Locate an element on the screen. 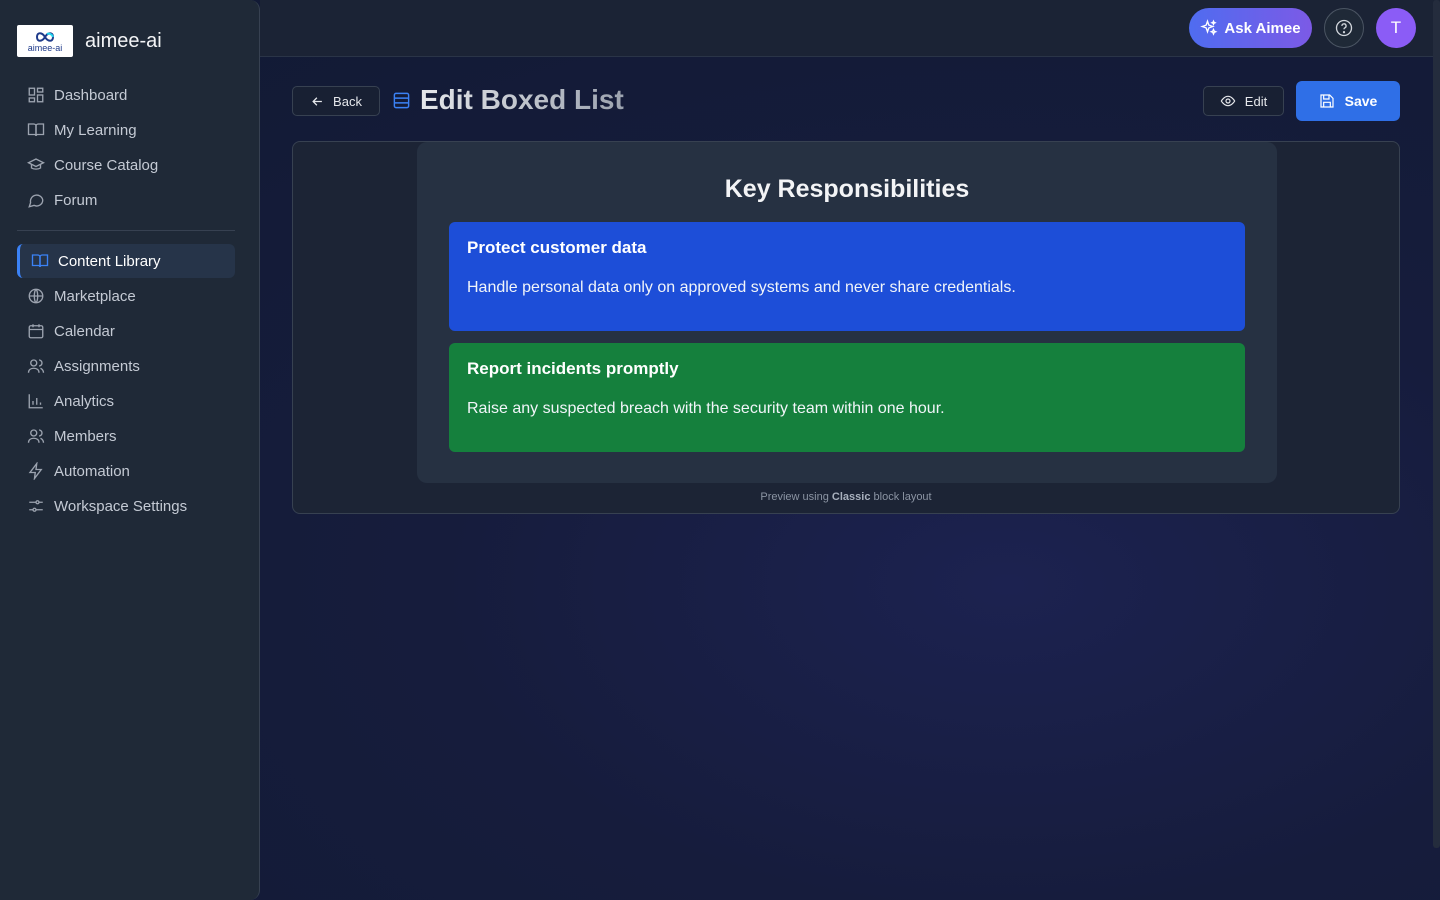  edit-mode-button: Edit is located at coordinates (1243, 101).